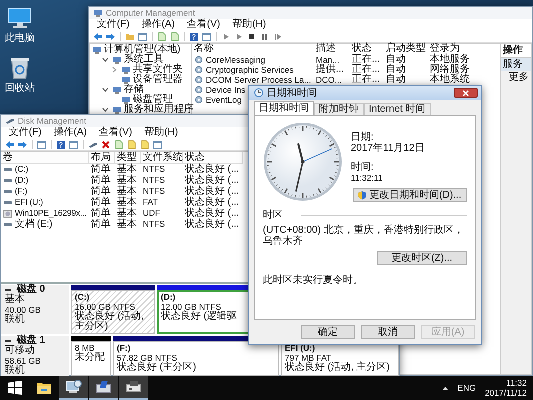 The image size is (533, 400). Describe the element at coordinates (23, 361) in the screenshot. I see `disk-detail: 58.61 GB` at that location.